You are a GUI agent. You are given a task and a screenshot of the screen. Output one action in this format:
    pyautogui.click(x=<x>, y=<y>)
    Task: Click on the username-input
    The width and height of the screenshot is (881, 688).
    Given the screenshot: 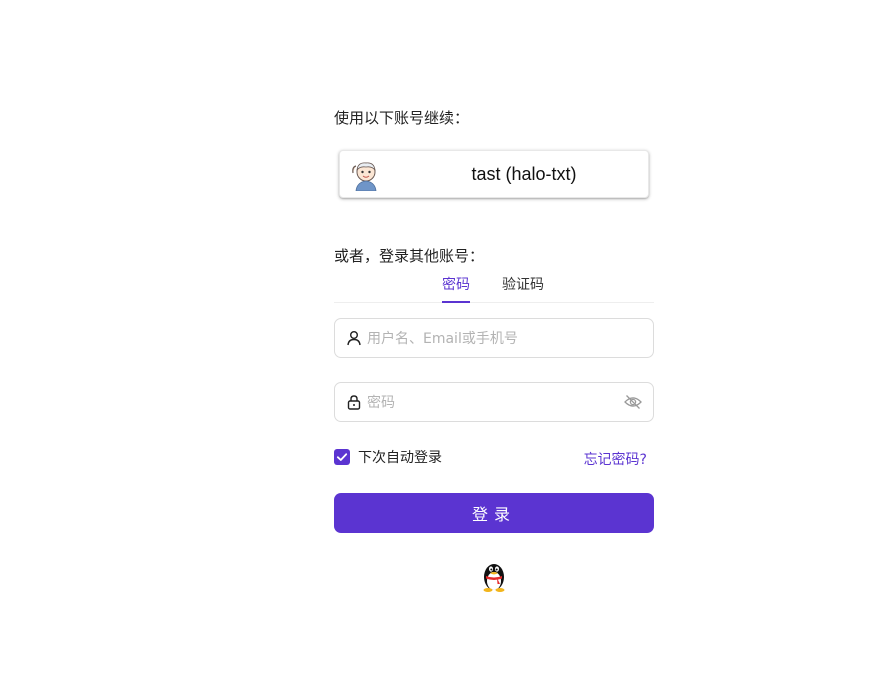 What is the action you would take?
    pyautogui.click(x=492, y=339)
    